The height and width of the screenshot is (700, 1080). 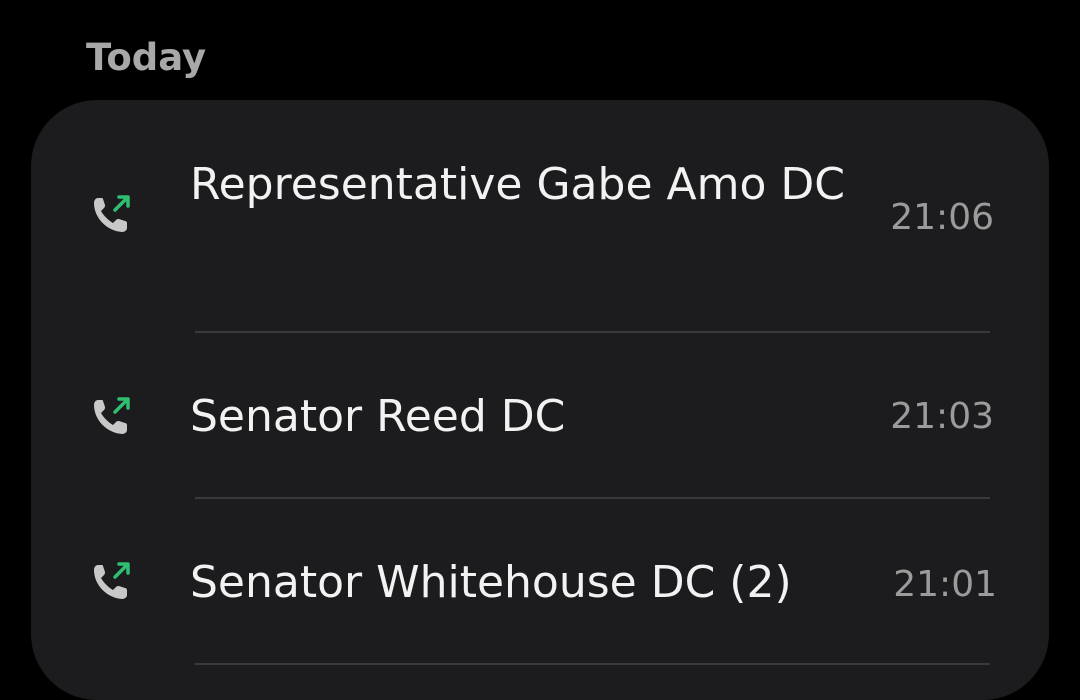 What do you see at coordinates (942, 217) in the screenshot?
I see `call-time: 21:06` at bounding box center [942, 217].